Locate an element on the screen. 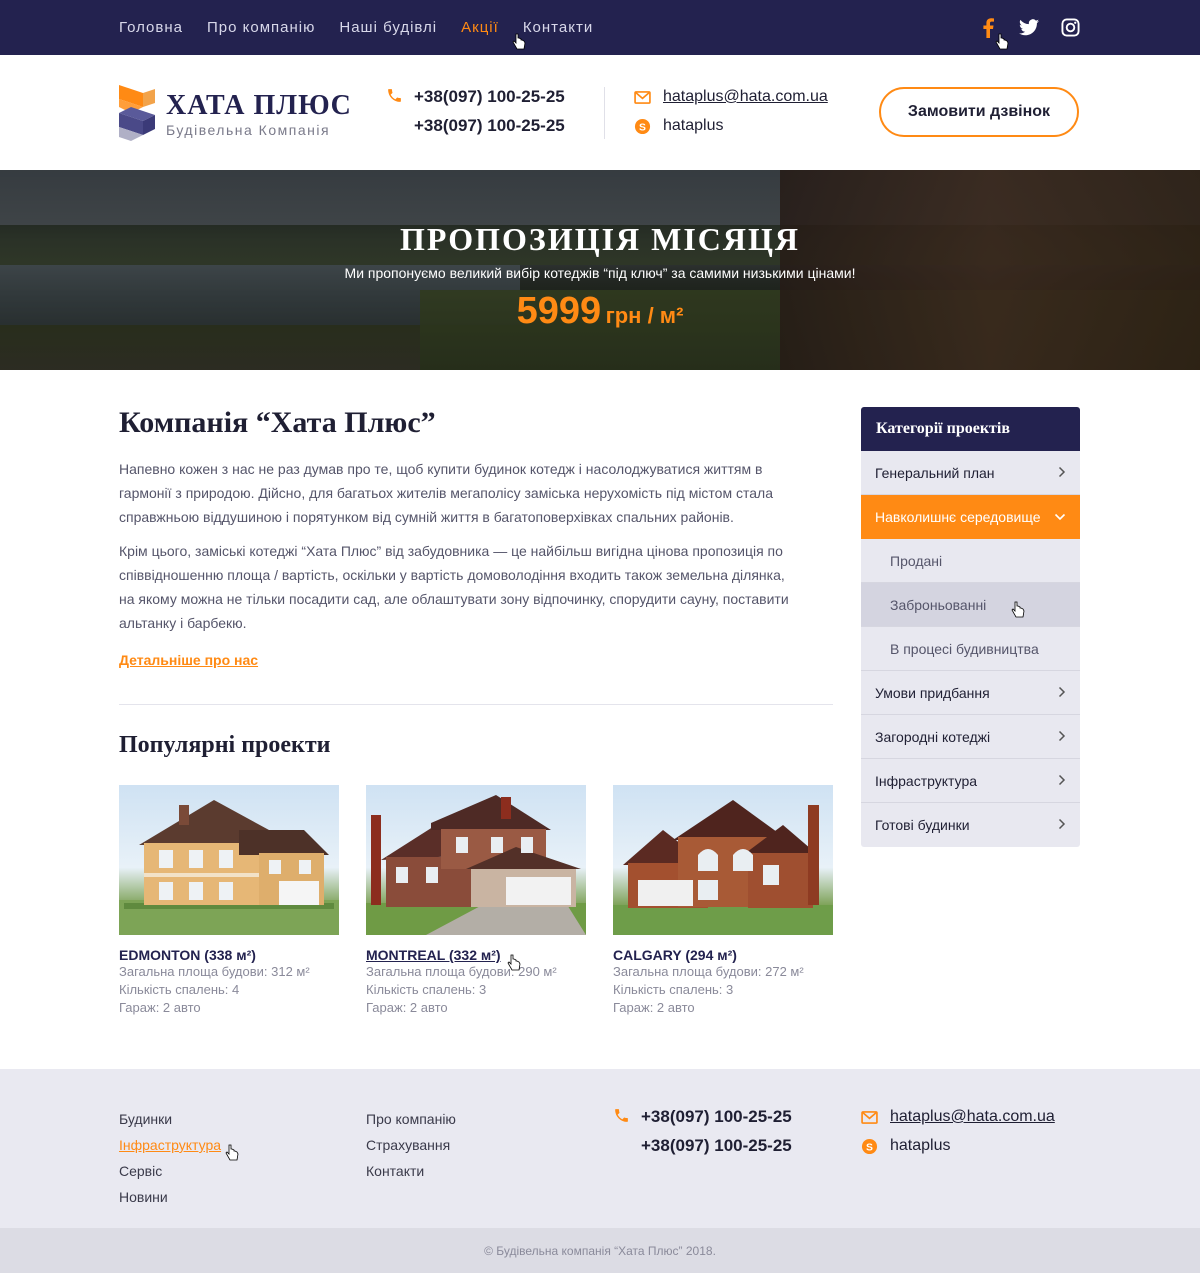 The width and height of the screenshot is (1200, 1273). sidebar-item-label: Умови придбання is located at coordinates (932, 692).